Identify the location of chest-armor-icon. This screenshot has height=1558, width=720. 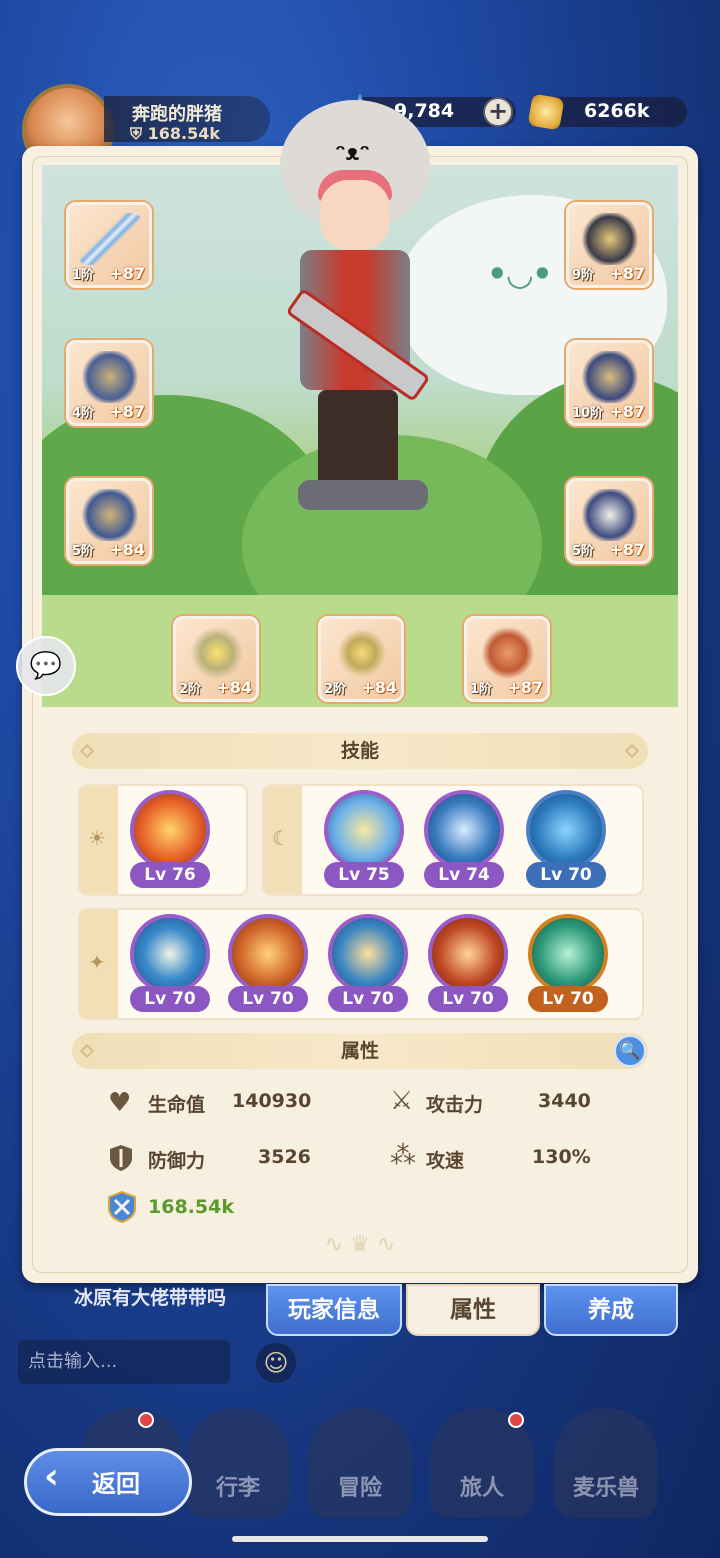
(110, 377).